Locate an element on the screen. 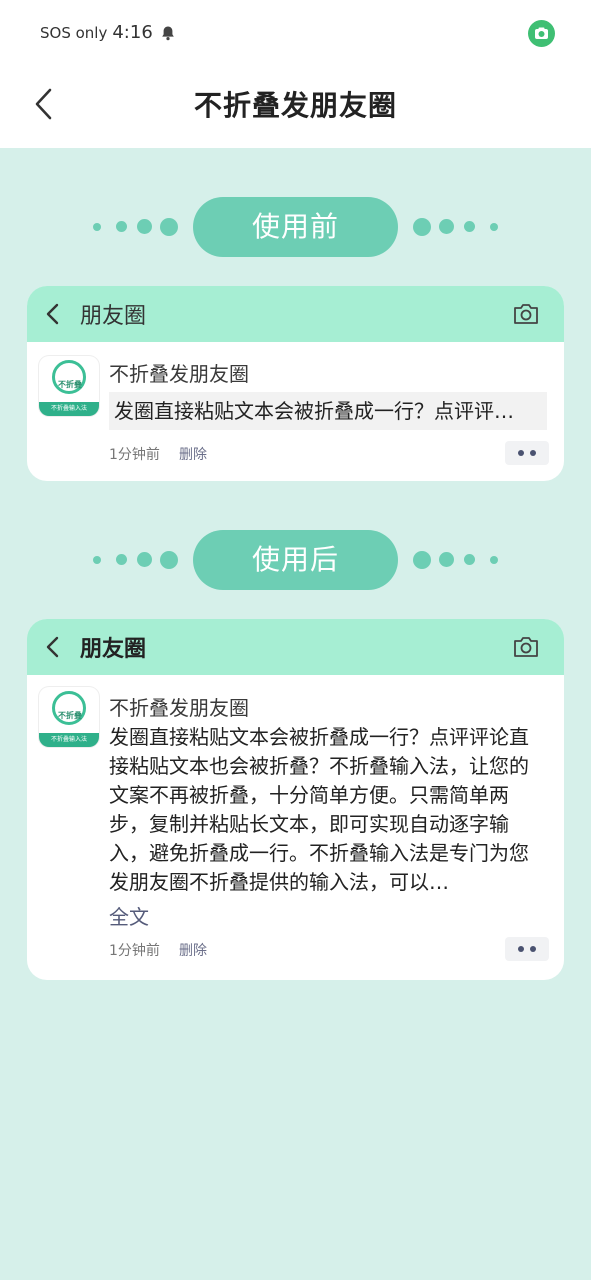  full-text-link: 全文 is located at coordinates (129, 915).